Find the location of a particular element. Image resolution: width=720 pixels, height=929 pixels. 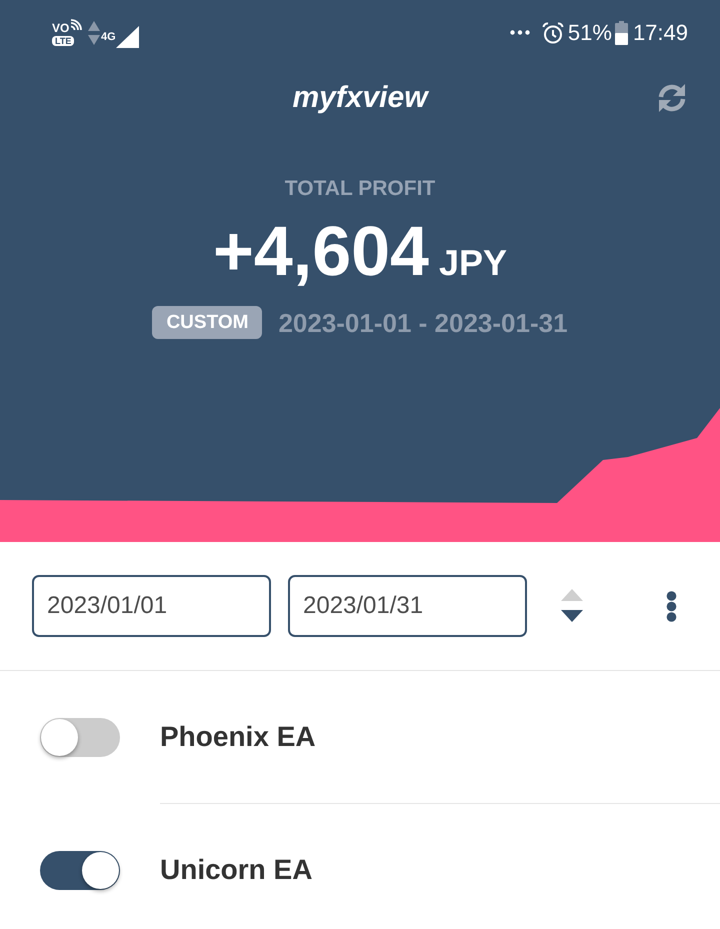

data-arrows-icon is located at coordinates (94, 32).